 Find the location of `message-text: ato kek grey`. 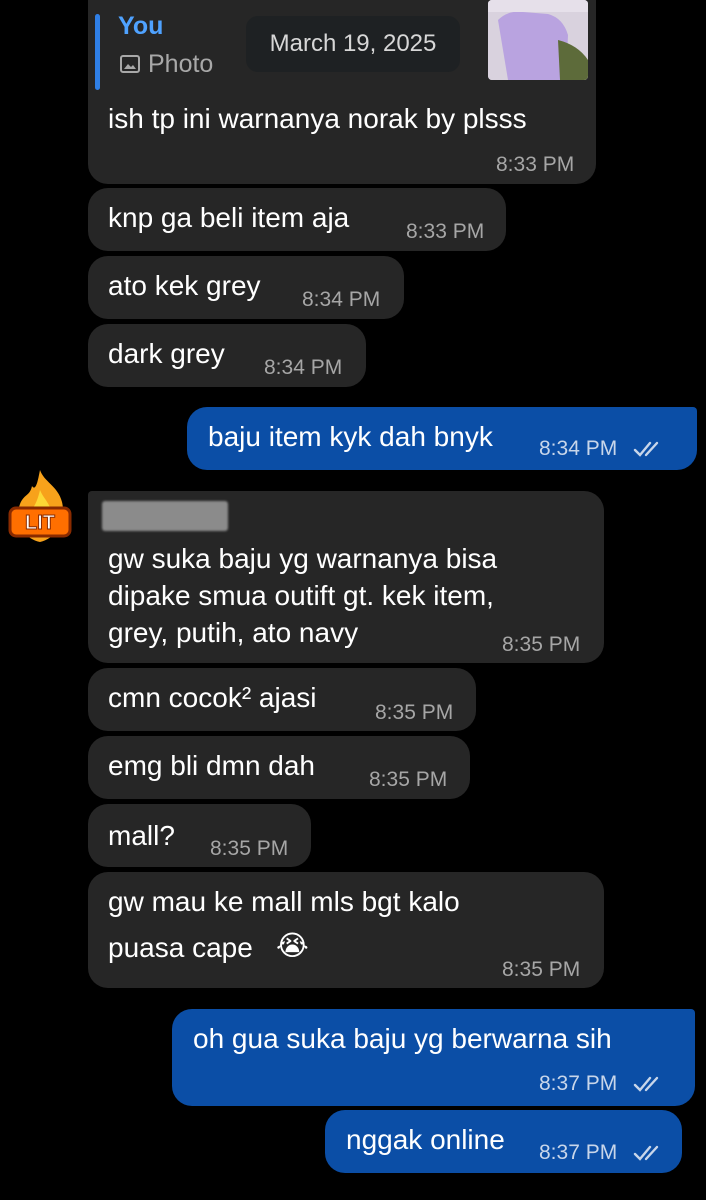

message-text: ato kek grey is located at coordinates (184, 285).